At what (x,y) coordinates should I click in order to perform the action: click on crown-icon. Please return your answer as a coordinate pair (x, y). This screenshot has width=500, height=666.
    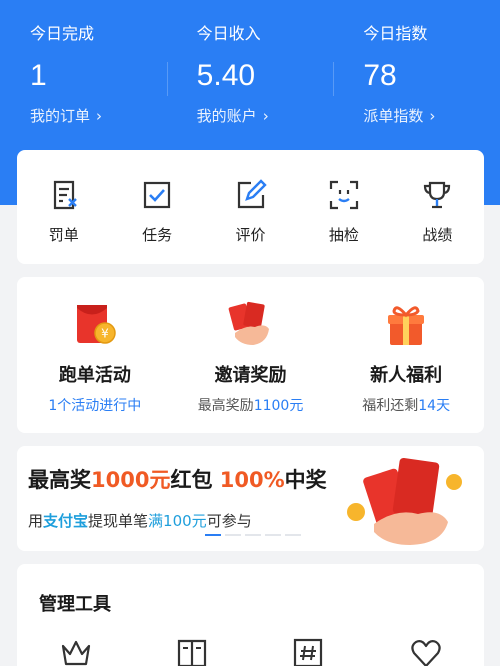
    Looking at the image, I should click on (76, 651).